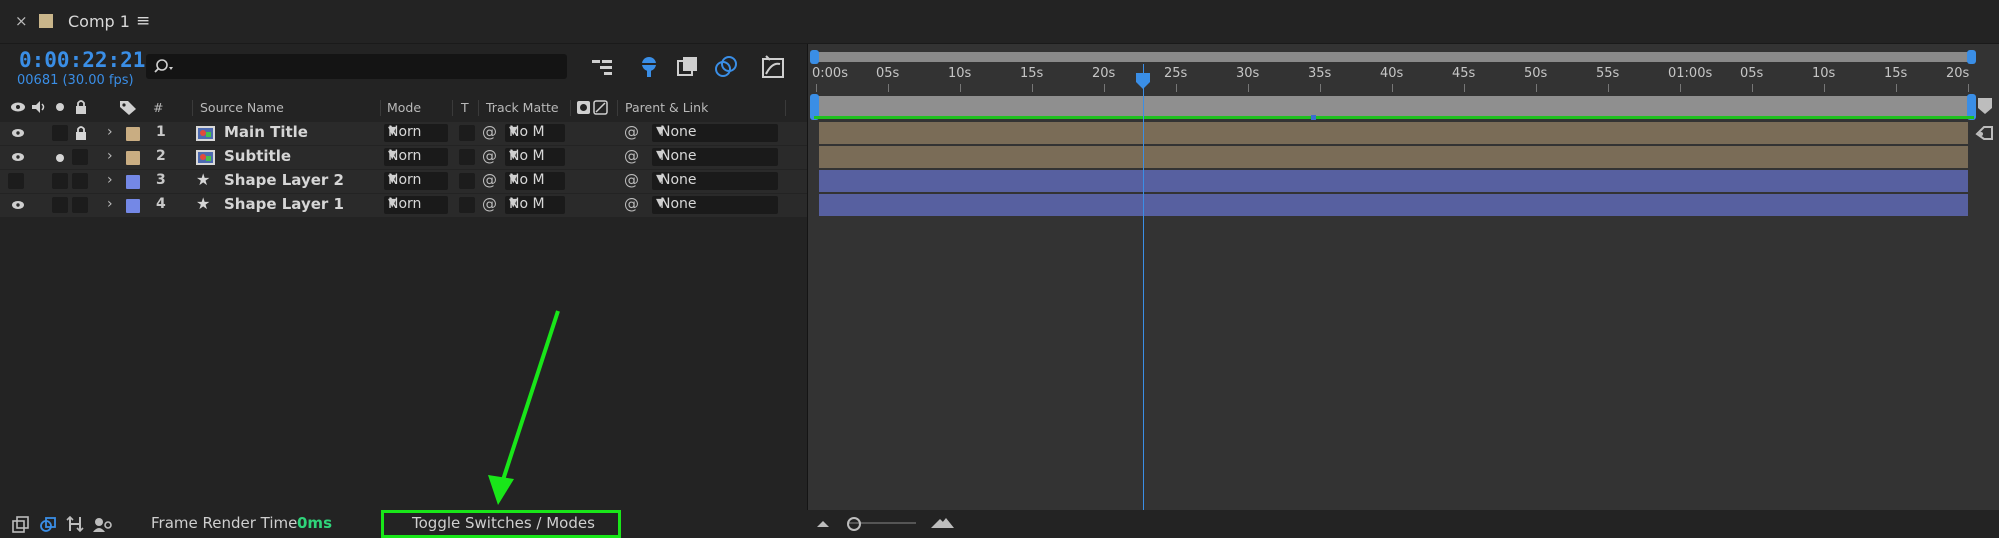 This screenshot has width=1999, height=538. Describe the element at coordinates (603, 68) in the screenshot. I see `comp-flowchart-icon` at that location.